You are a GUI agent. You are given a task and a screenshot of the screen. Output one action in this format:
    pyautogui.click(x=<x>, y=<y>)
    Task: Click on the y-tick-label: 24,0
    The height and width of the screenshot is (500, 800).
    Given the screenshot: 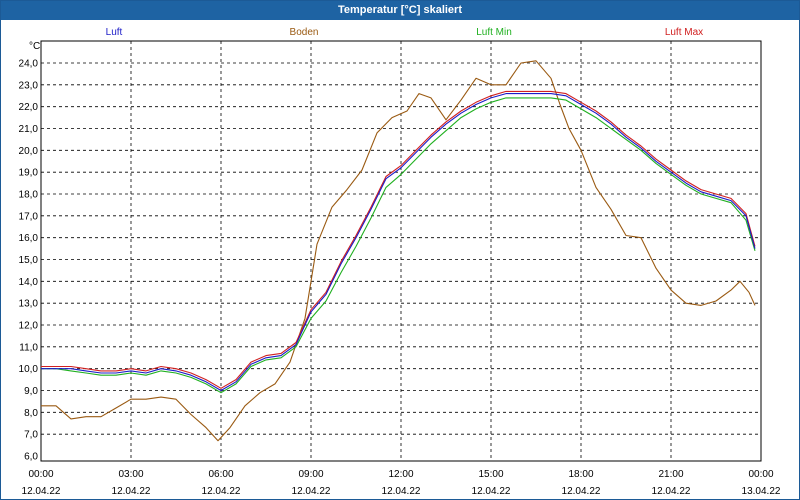 What is the action you would take?
    pyautogui.click(x=29, y=64)
    